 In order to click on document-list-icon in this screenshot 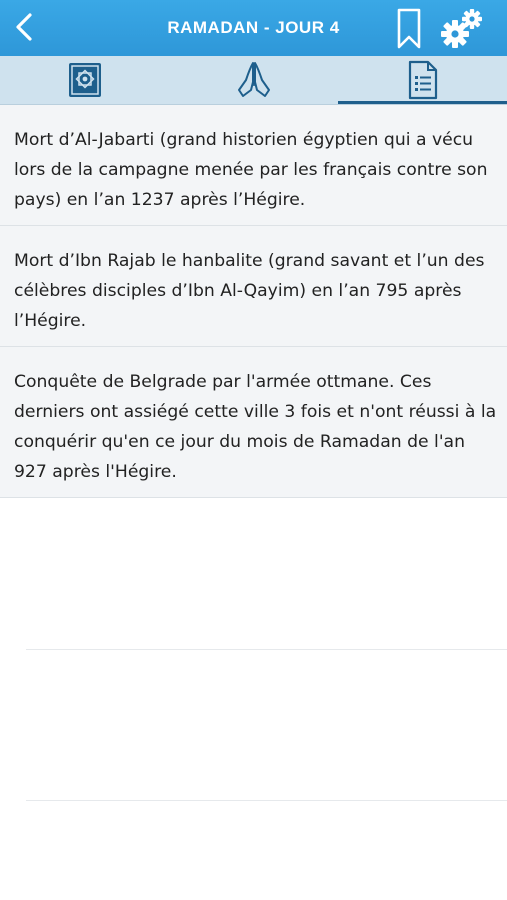, I will do `click(422, 80)`.